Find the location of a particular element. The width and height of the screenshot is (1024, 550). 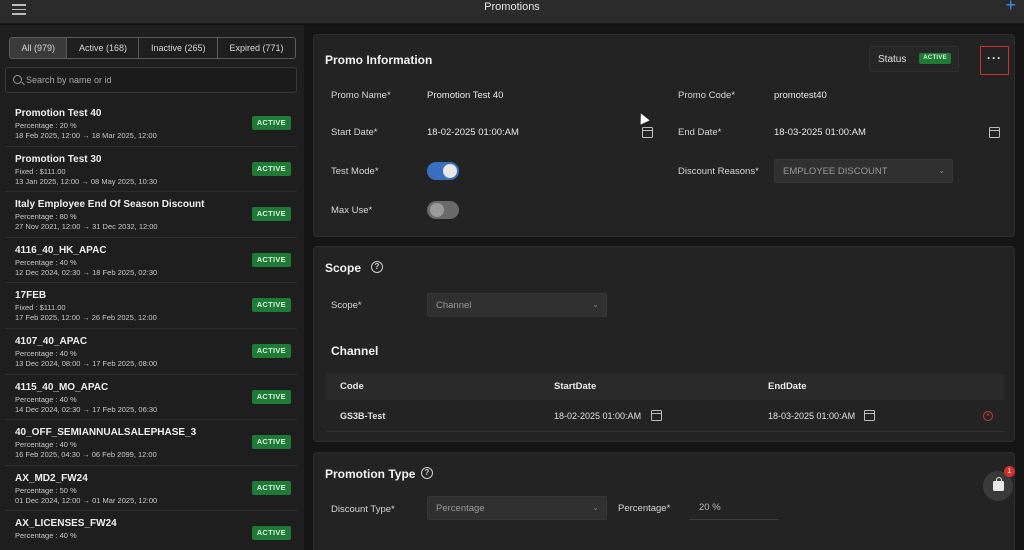

promotion-dates: 16 Feb 2025, 04:30 → 06 Feb 2099, 12:00 is located at coordinates (86, 455).